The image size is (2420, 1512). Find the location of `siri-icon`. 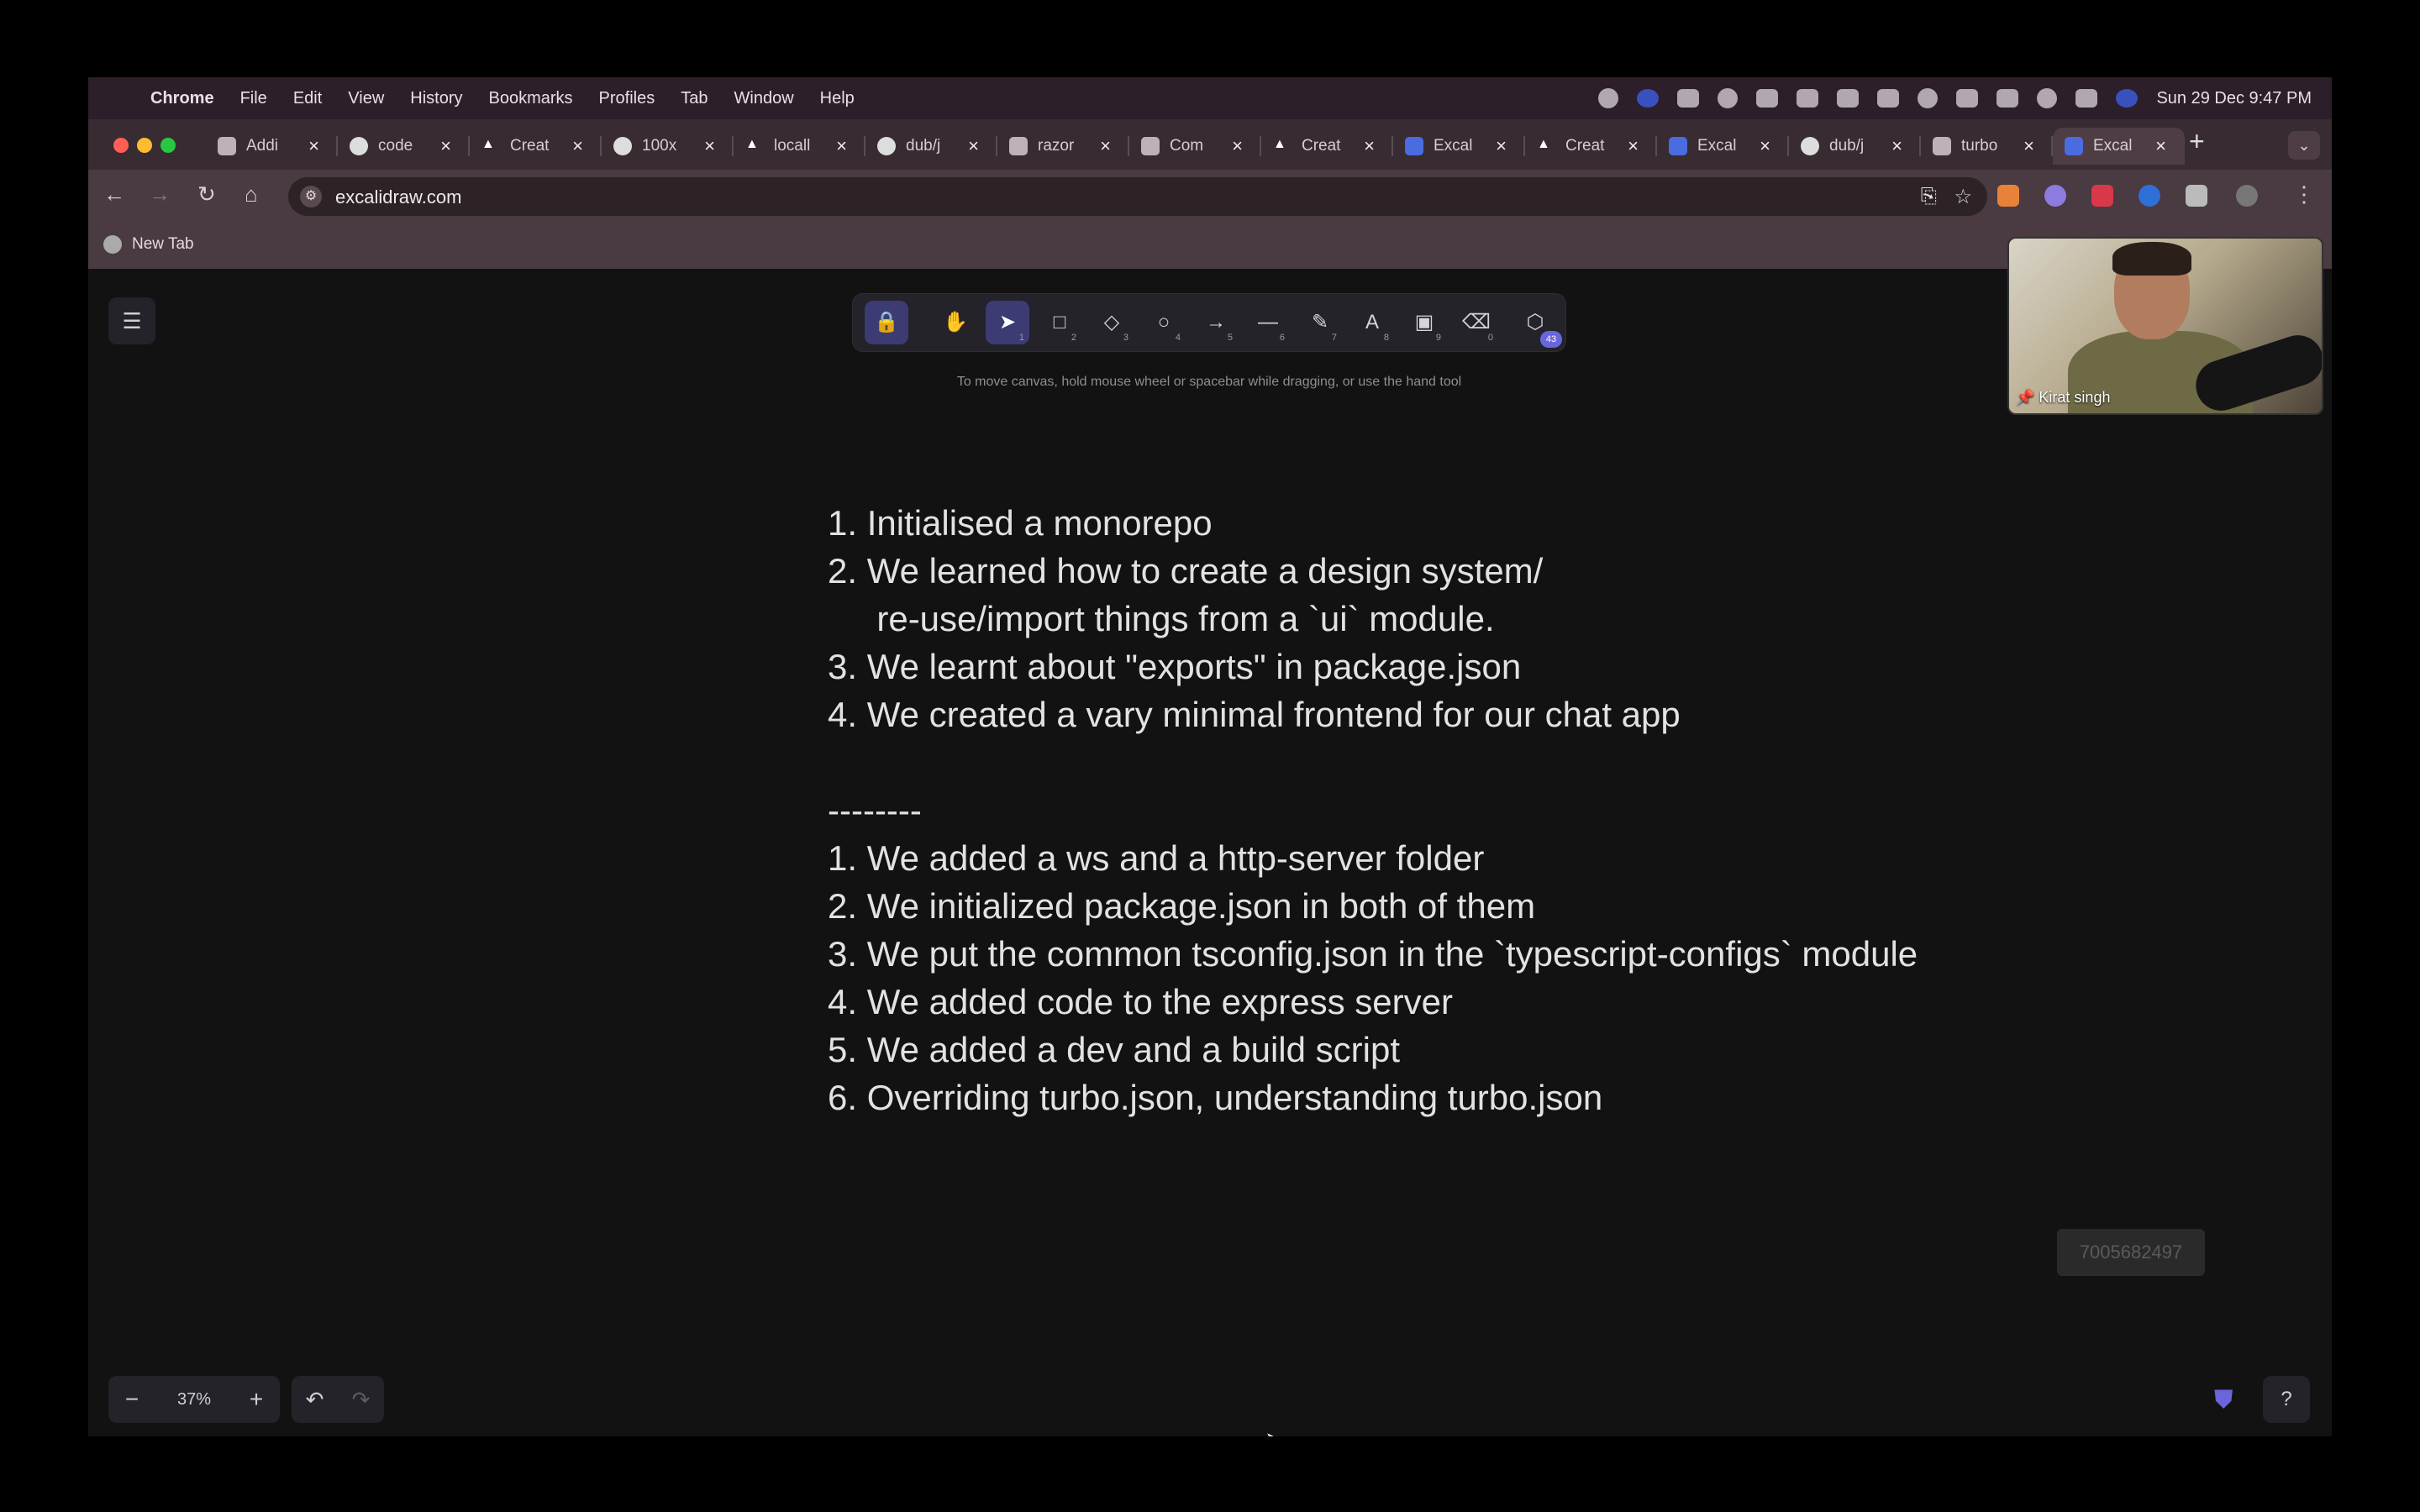

siri-icon is located at coordinates (2127, 98).